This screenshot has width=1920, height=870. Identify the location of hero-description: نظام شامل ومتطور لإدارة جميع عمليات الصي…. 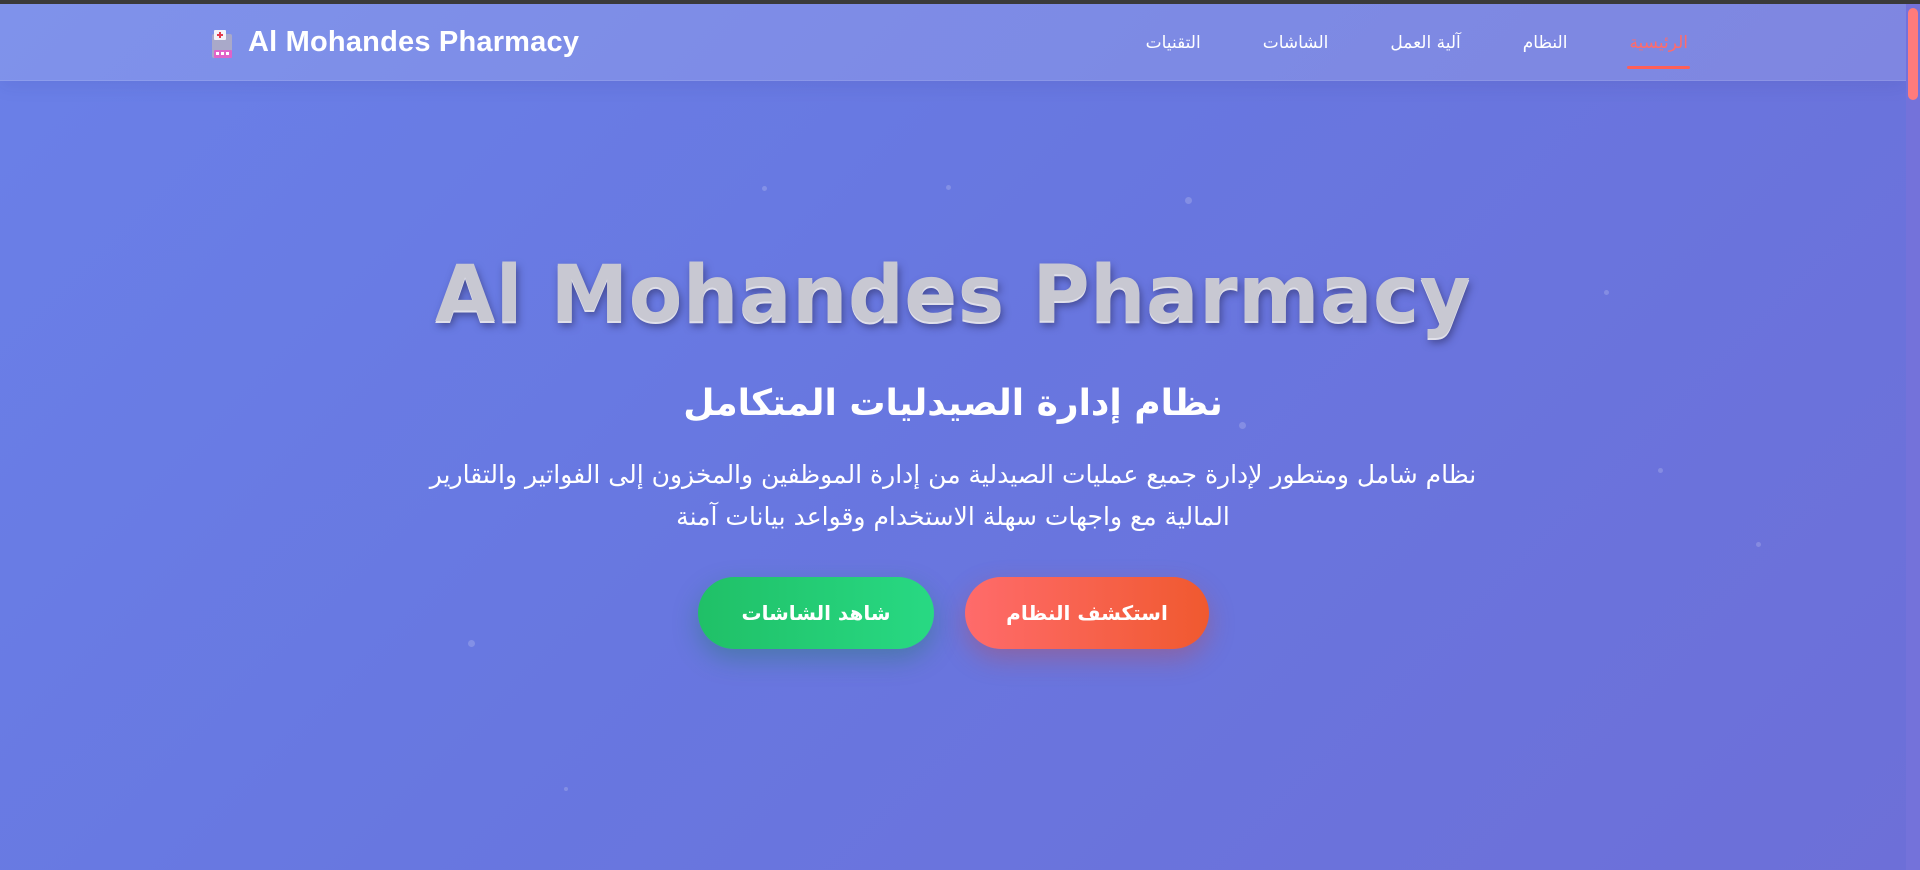
(953, 496).